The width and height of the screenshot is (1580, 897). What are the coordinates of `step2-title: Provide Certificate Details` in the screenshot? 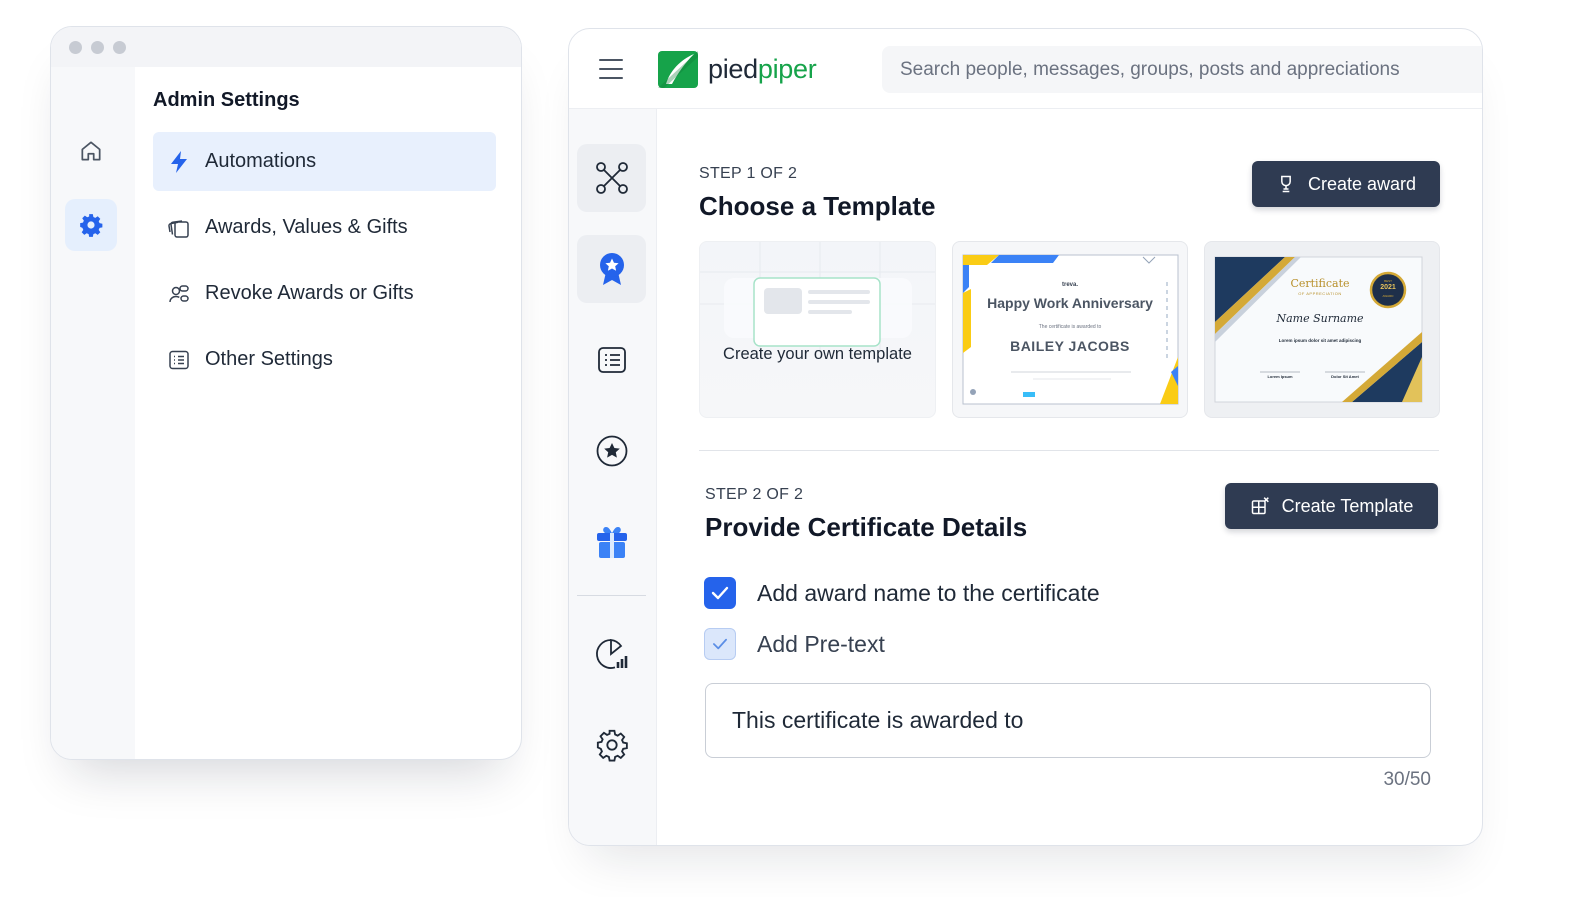 It's located at (866, 527).